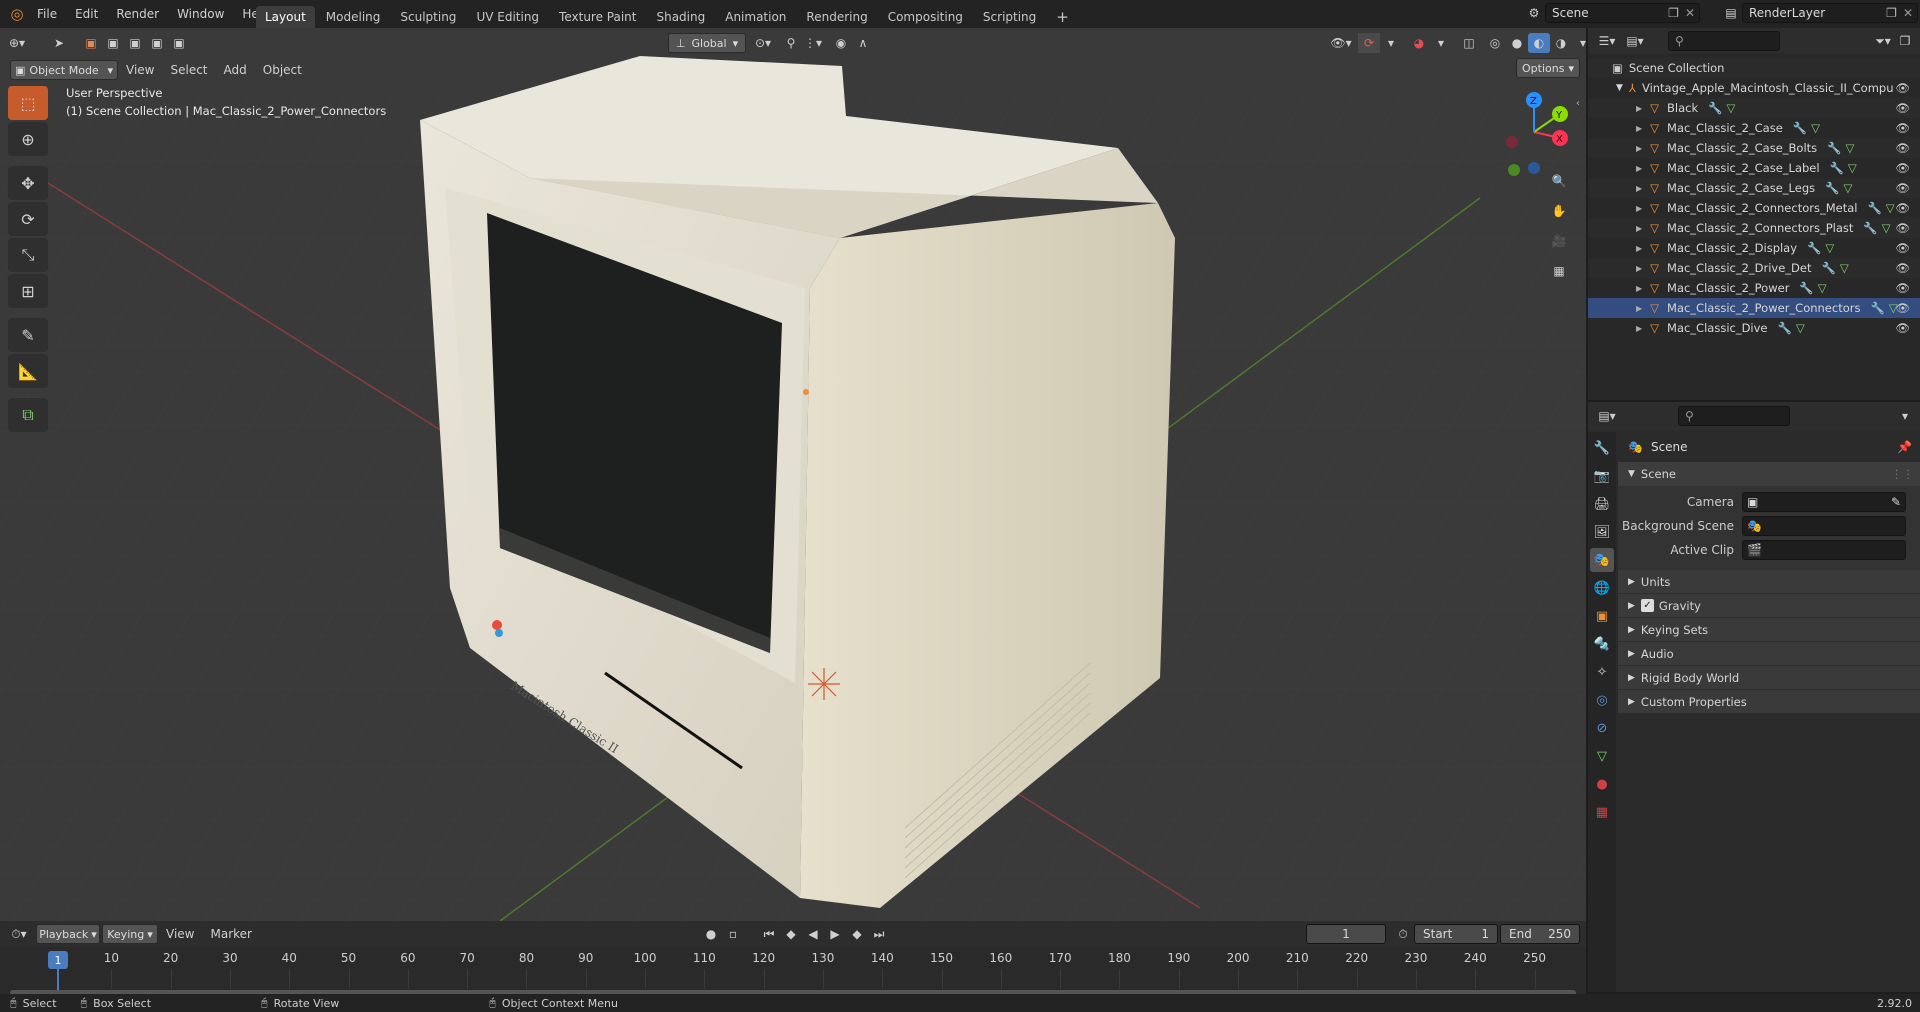  I want to click on outliner-item: ▶ ▽ Mac_Classic_2_Power_Connectors 🔧 ▽ 👁, so click(1754, 308).